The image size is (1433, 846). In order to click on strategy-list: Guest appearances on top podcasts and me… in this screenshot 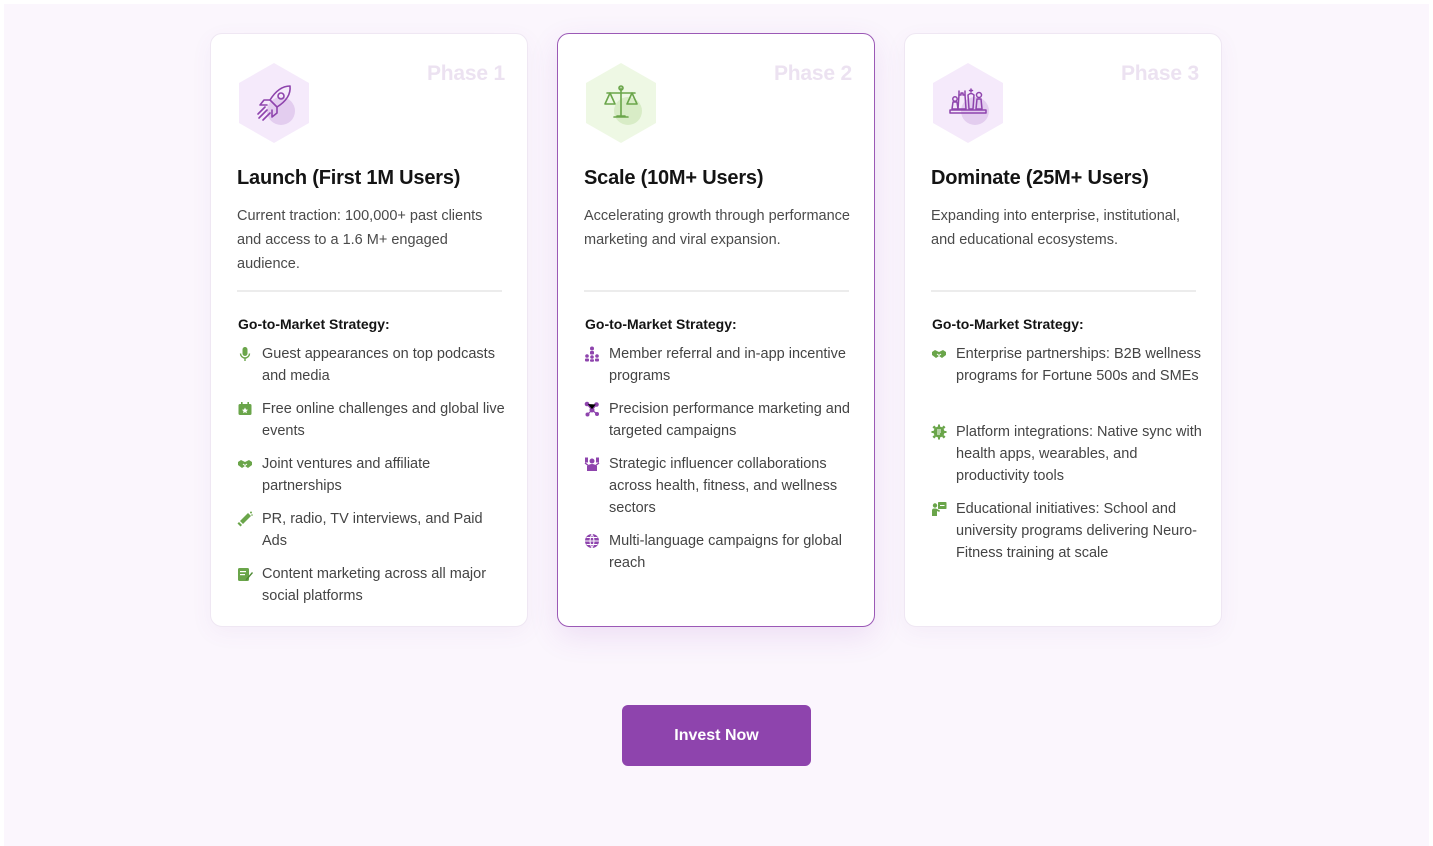, I will do `click(373, 480)`.